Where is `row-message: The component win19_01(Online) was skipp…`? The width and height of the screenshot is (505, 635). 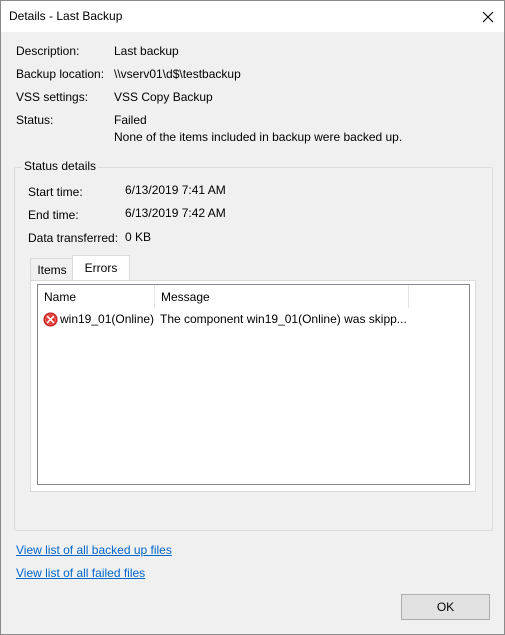 row-message: The component win19_01(Online) was skipp… is located at coordinates (283, 319).